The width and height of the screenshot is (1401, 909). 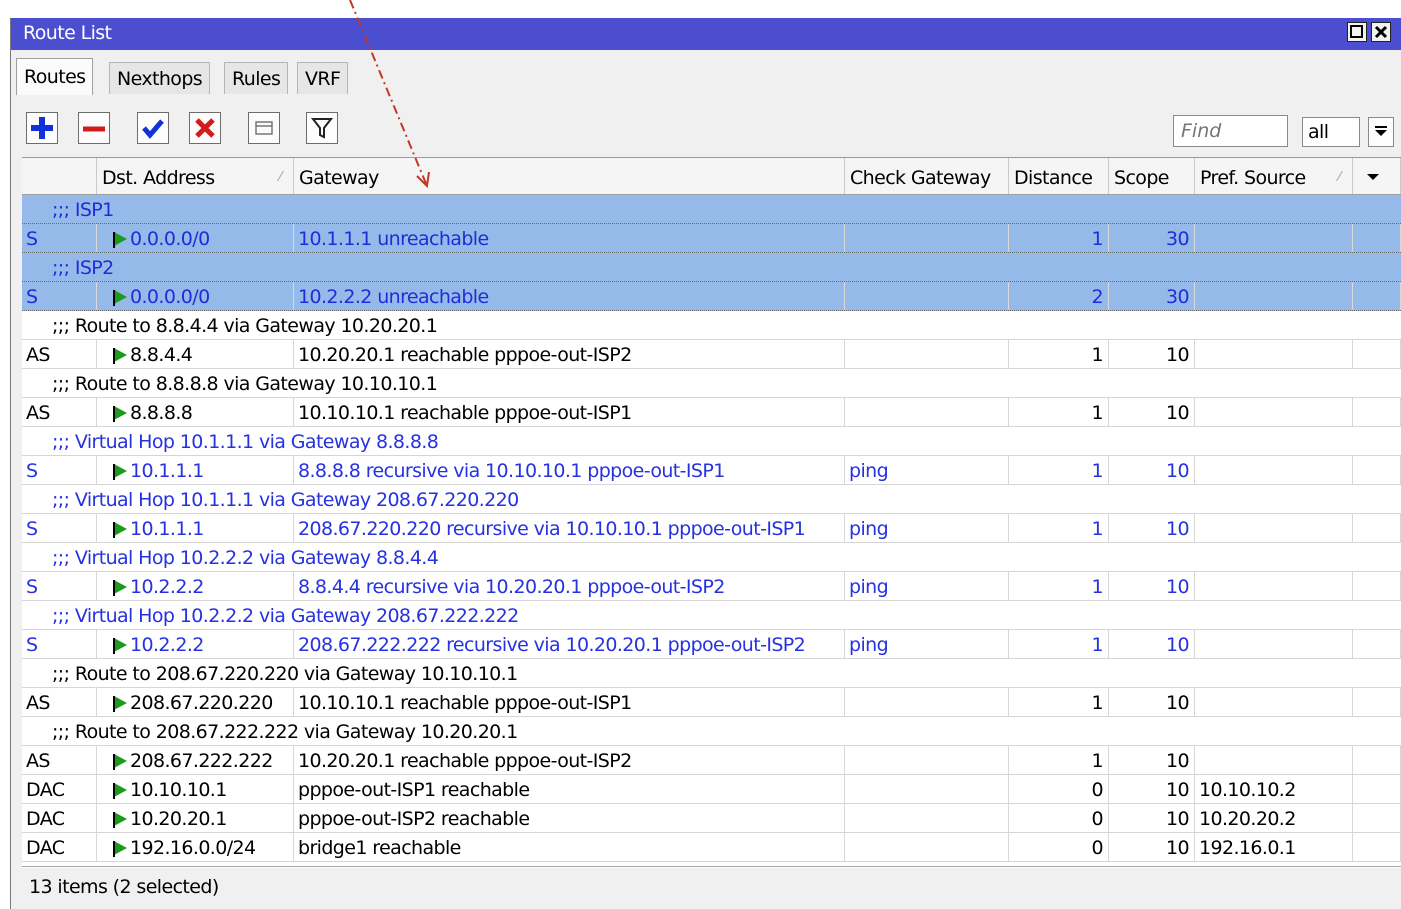 What do you see at coordinates (195, 644) in the screenshot?
I see `cell-dst: 10.2.2.2` at bounding box center [195, 644].